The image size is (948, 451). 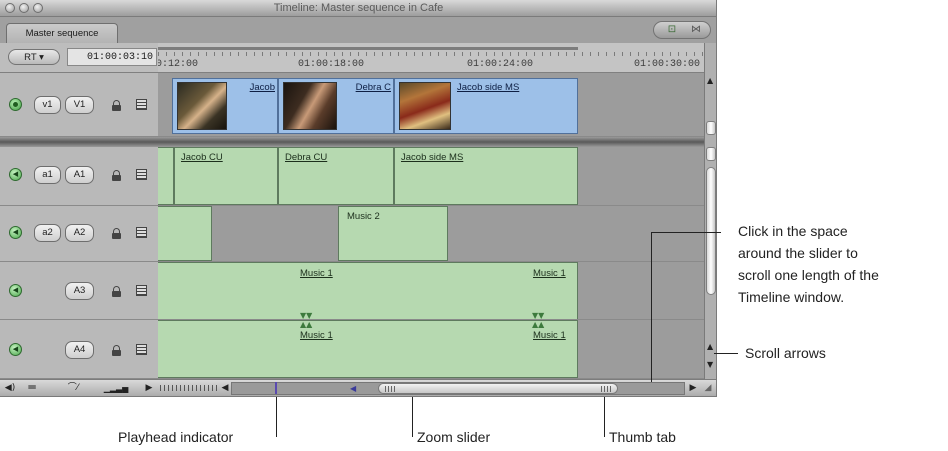 What do you see at coordinates (368, 349) in the screenshot?
I see `clip: ▲▲ ▲▲ Music 1 Music 1` at bounding box center [368, 349].